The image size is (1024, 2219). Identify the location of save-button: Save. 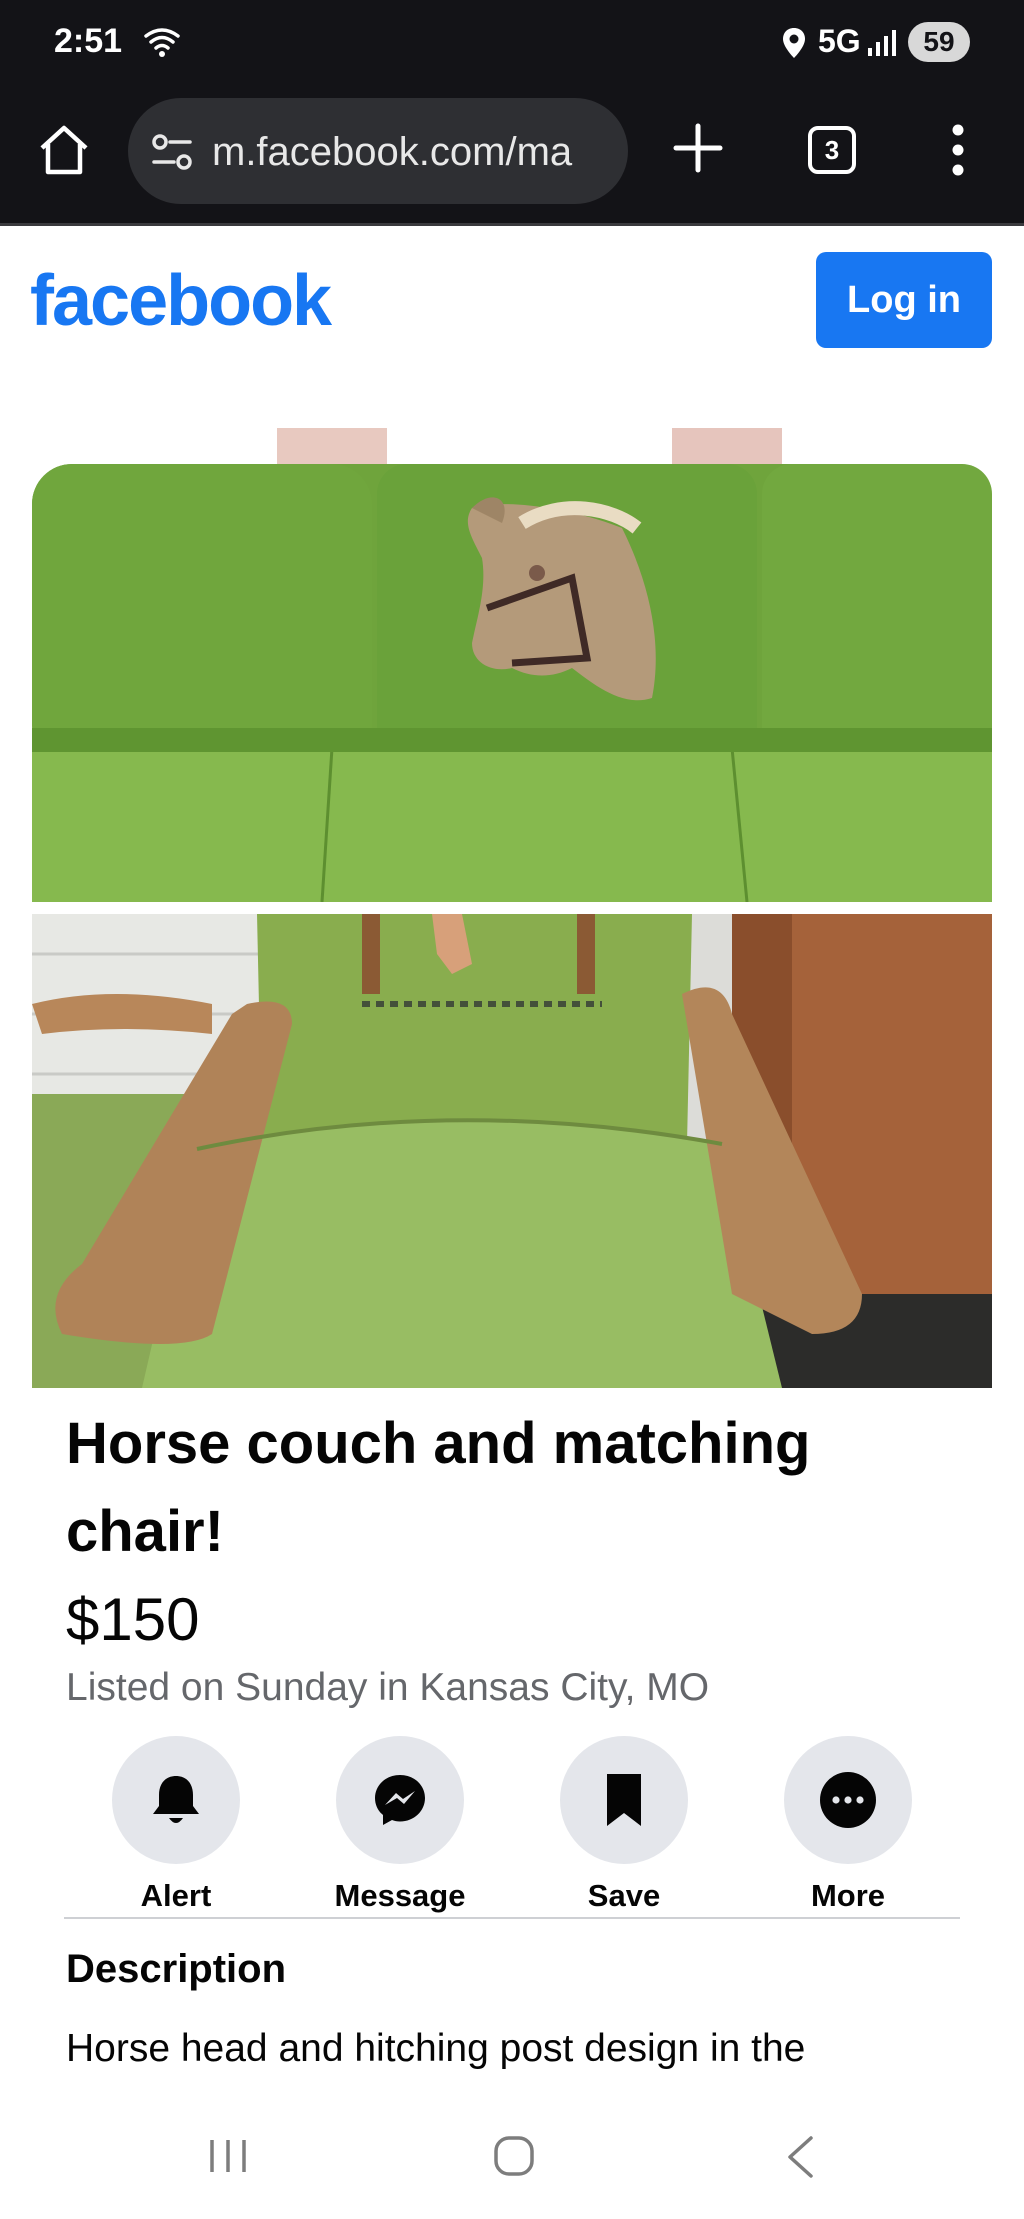
(624, 1825).